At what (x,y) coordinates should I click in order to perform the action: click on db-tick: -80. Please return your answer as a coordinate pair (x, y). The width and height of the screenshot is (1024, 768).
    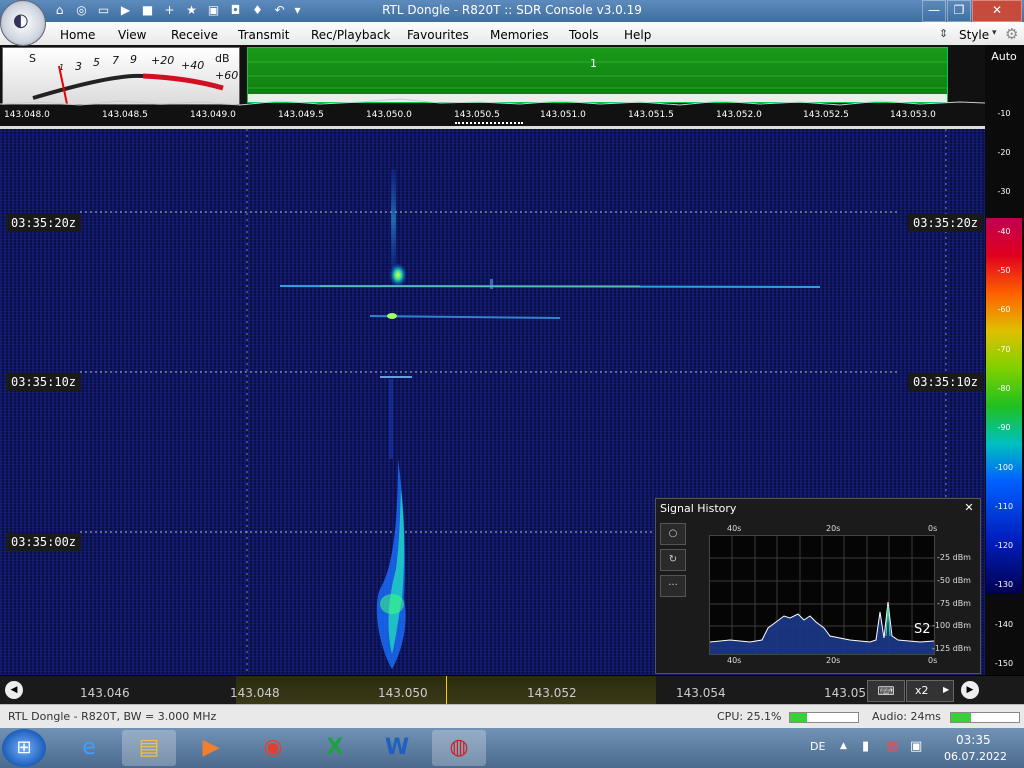
    Looking at the image, I should click on (1004, 388).